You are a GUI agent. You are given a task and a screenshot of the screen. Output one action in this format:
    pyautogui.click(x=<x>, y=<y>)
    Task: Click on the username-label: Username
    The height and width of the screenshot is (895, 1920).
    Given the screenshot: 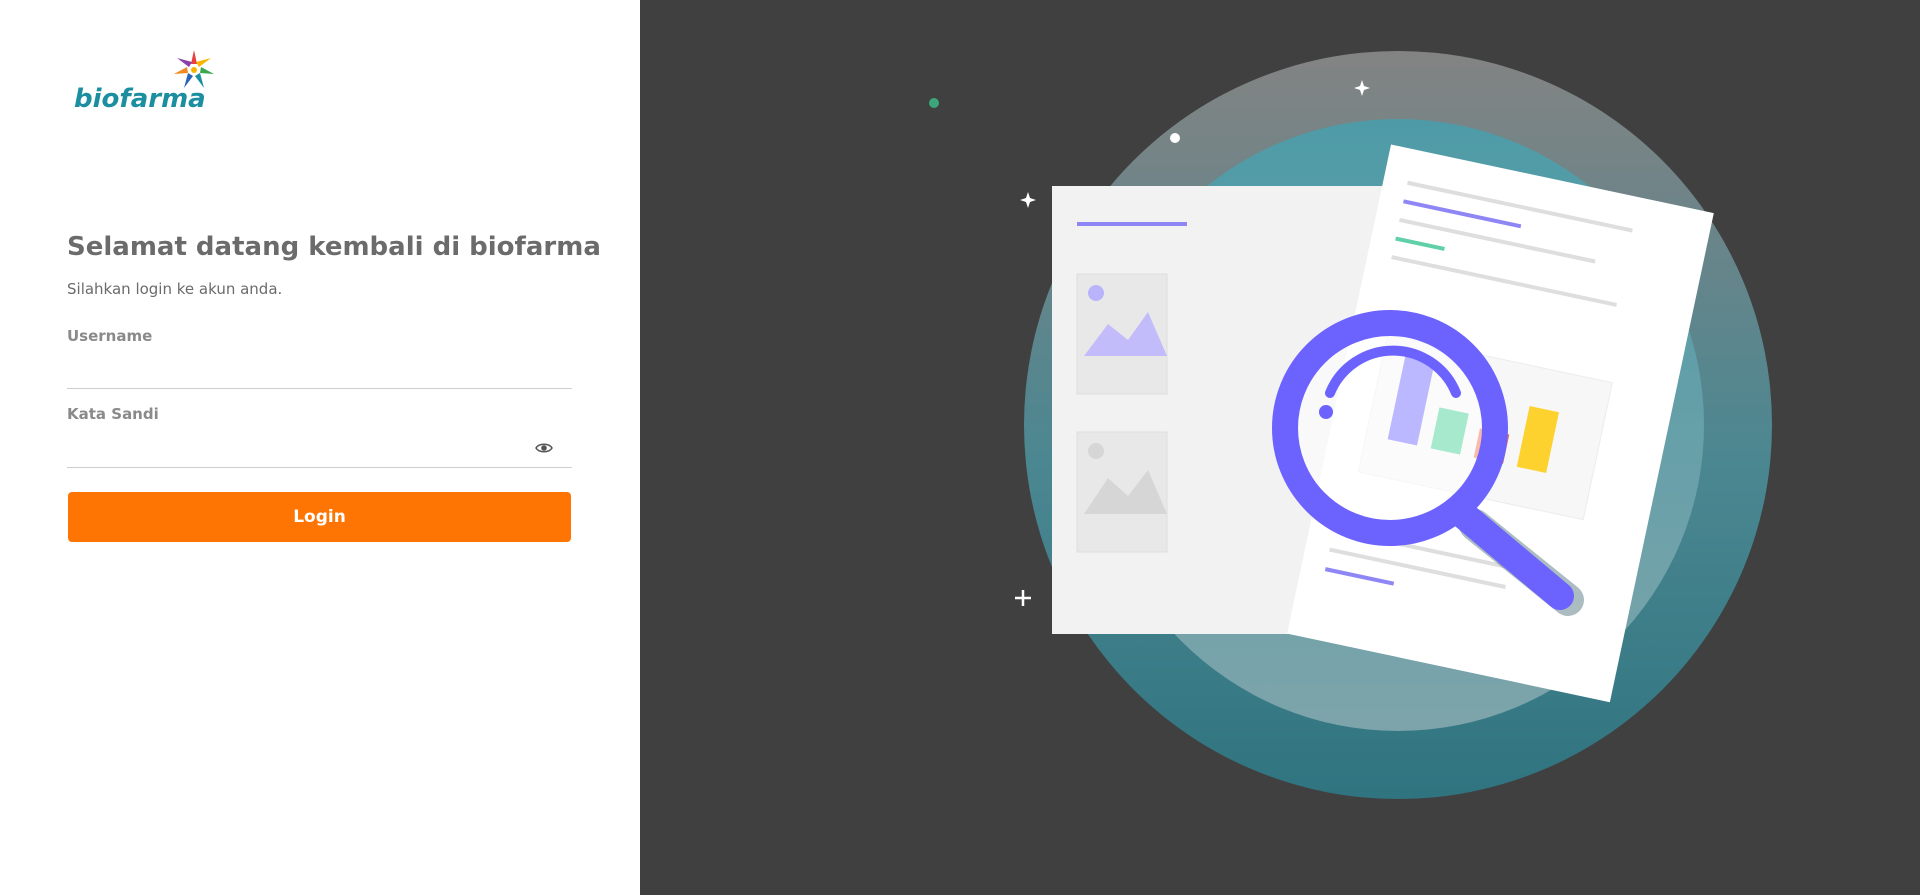 What is the action you would take?
    pyautogui.click(x=110, y=336)
    